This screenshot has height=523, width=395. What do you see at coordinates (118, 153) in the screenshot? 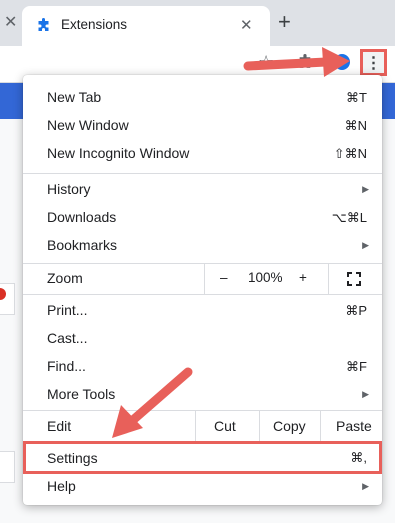
I see `menu-item-label: New Incognito Window` at bounding box center [118, 153].